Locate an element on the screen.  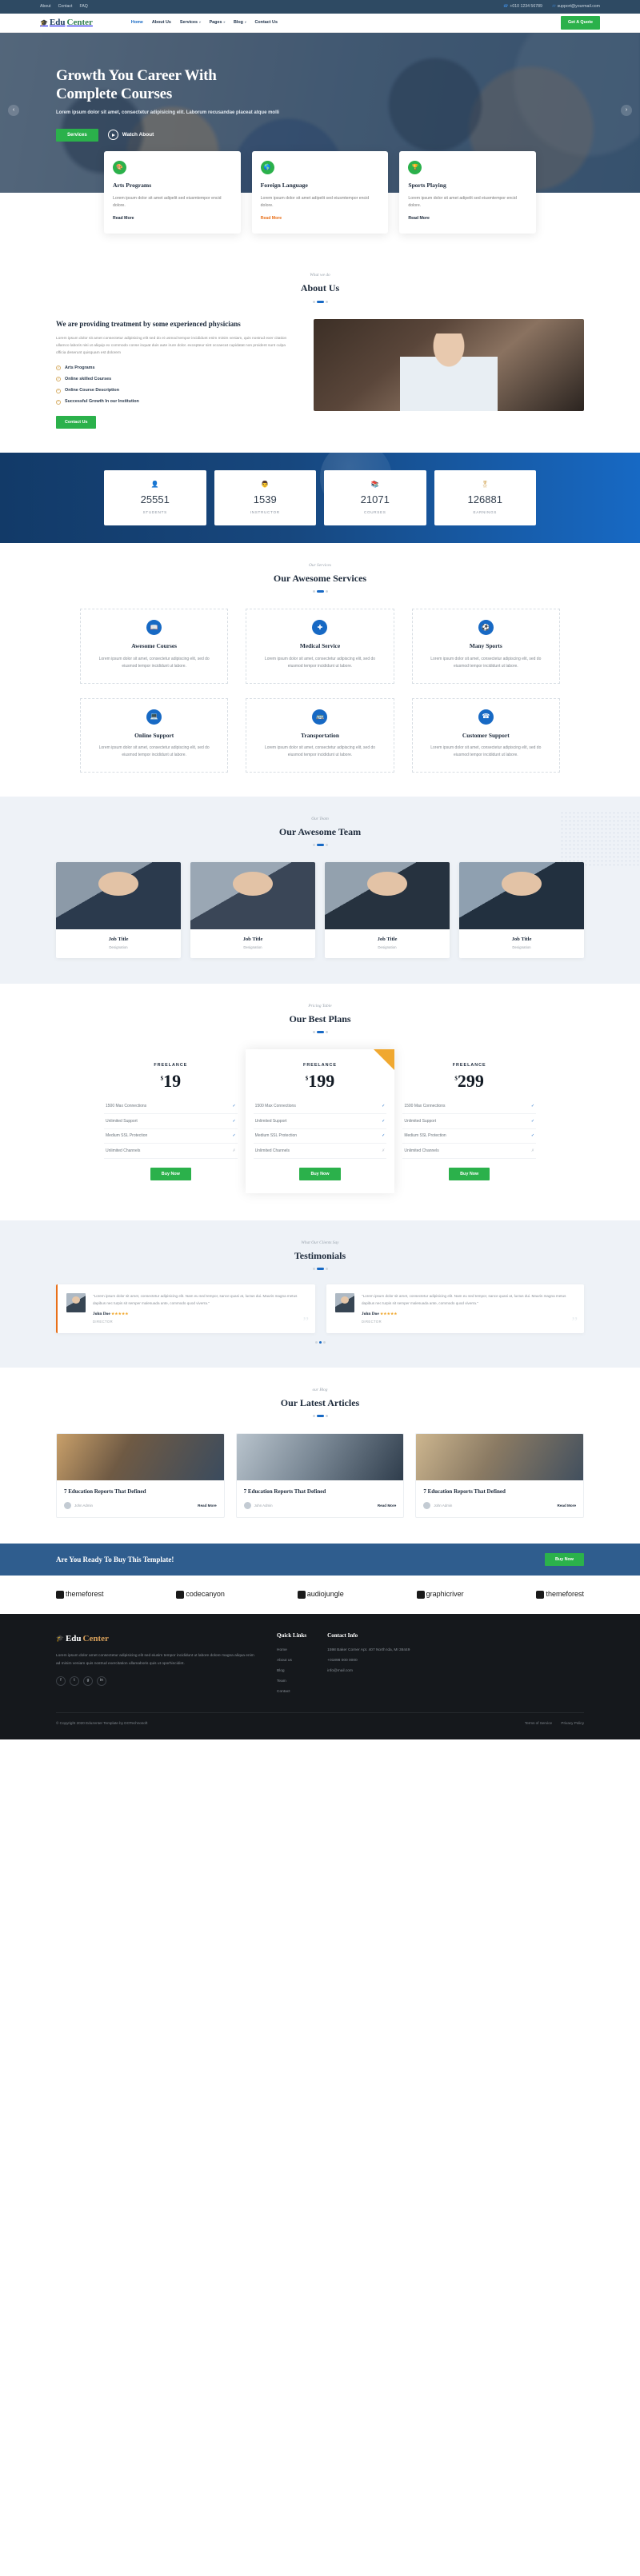
brand-logo-codecanyon: codecanyon is located at coordinates (200, 1594).